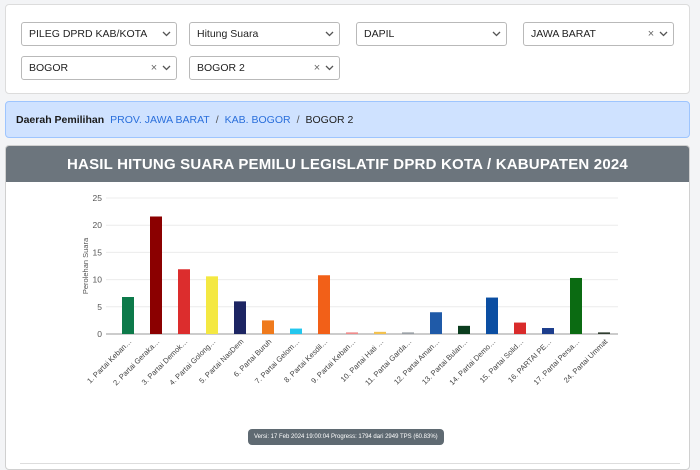 The width and height of the screenshot is (700, 470). Describe the element at coordinates (99, 307) in the screenshot. I see `y-tick-label: 5` at that location.